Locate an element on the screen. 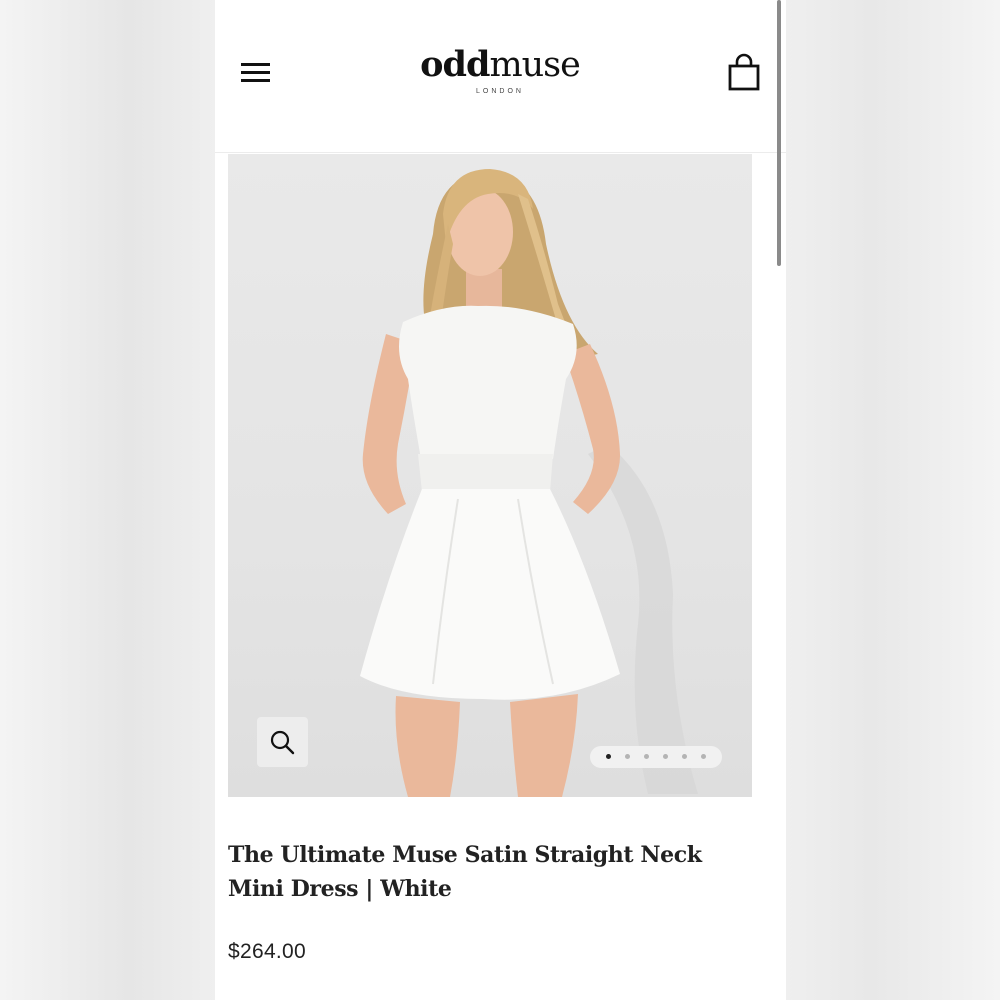 This screenshot has width=1000, height=1000. zoom-button is located at coordinates (282, 742).